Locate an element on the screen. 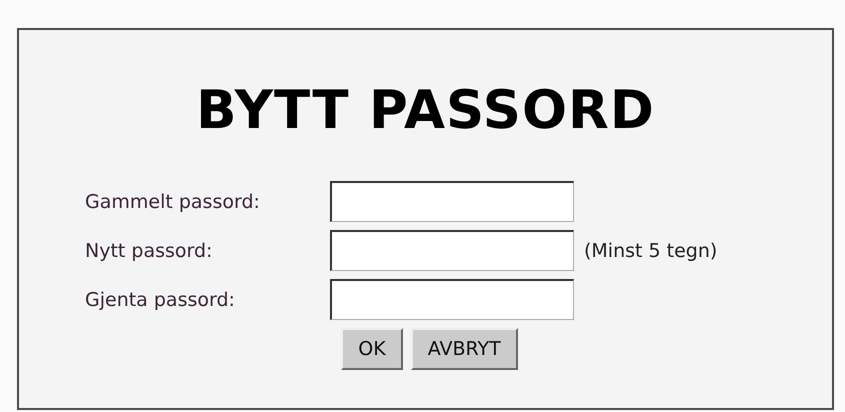  field-label: Gammelt passord: is located at coordinates (173, 201).